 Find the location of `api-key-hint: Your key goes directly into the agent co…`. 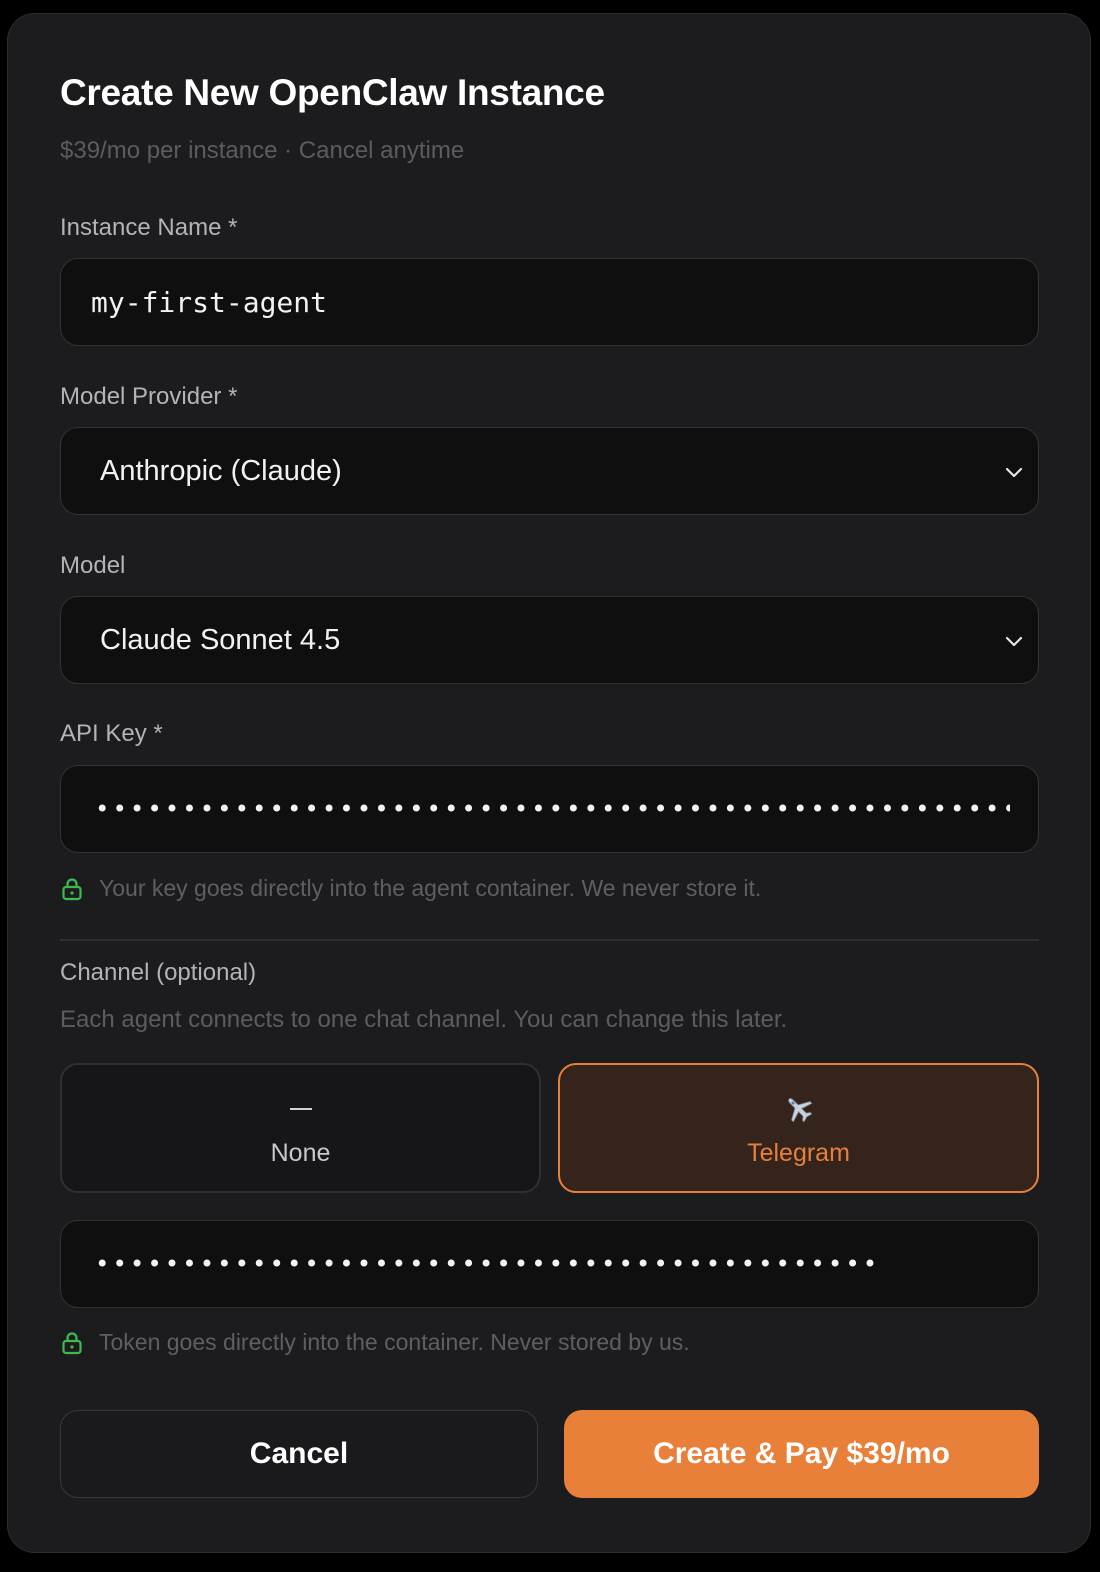

api-key-hint: Your key goes directly into the agent co… is located at coordinates (410, 888).